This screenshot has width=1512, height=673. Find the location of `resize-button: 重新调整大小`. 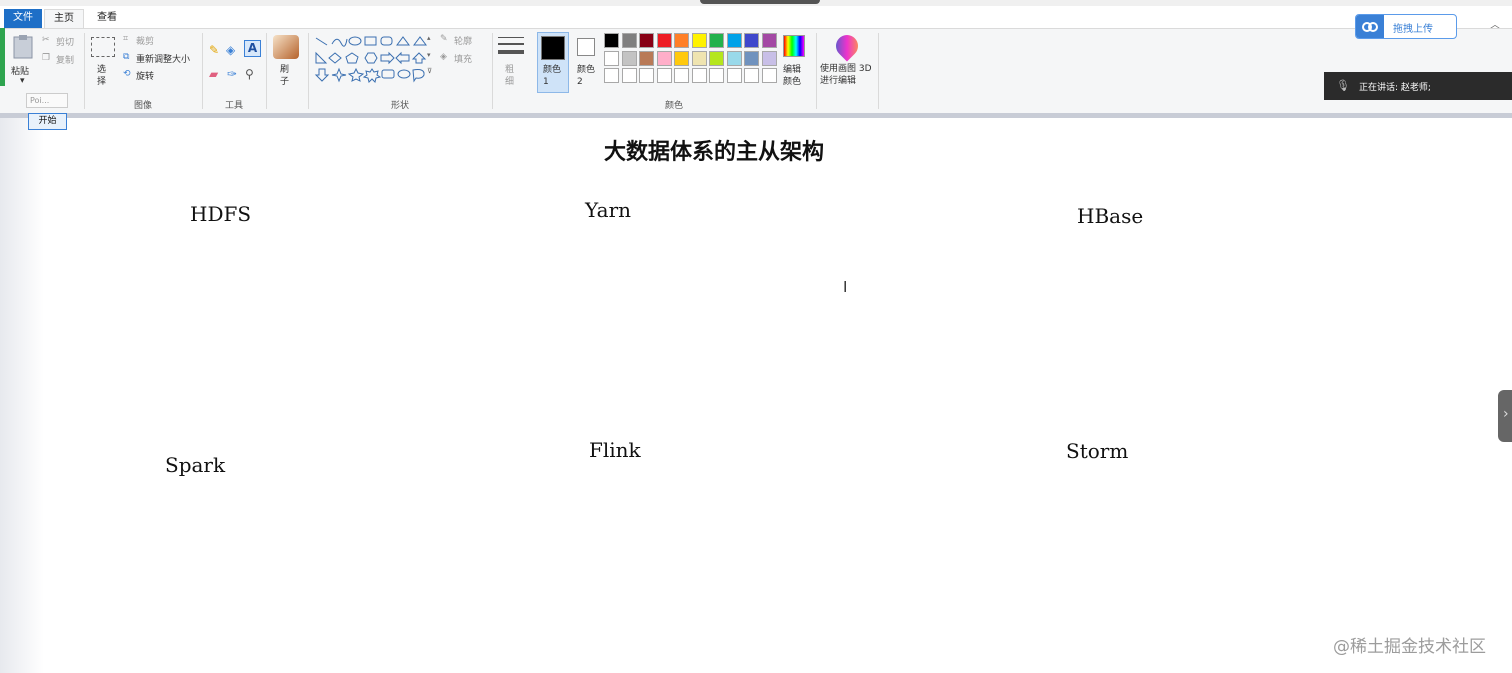

resize-button: 重新调整大小 is located at coordinates (163, 58).